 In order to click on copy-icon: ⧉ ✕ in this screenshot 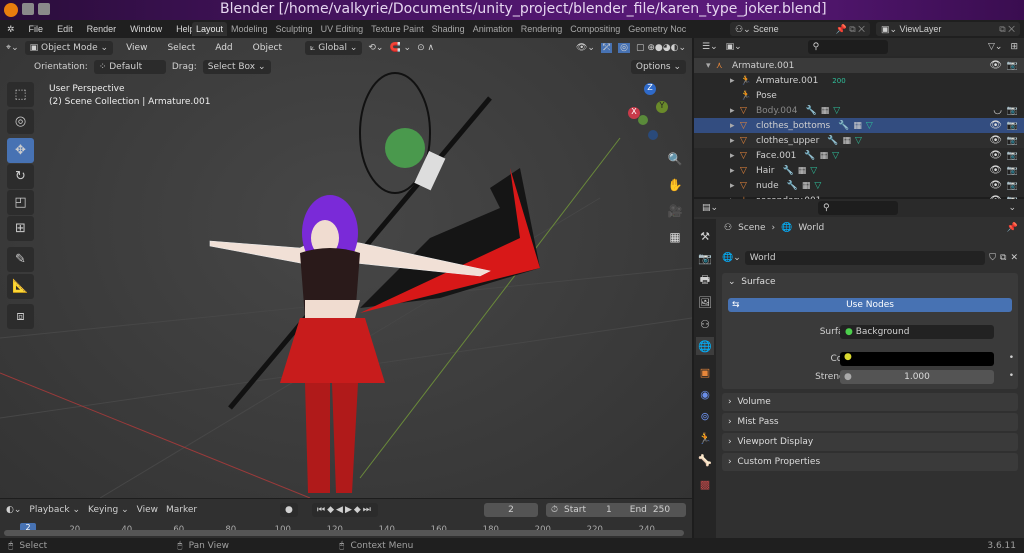, I will do `click(1007, 29)`.